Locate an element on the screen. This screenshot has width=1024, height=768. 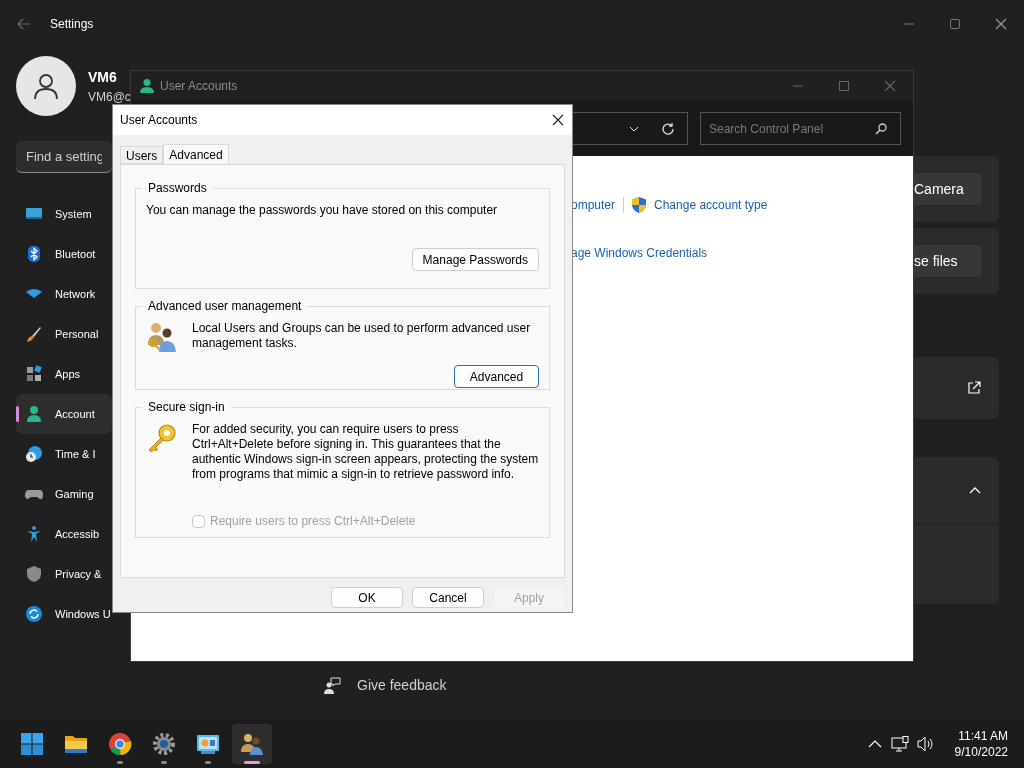
close-icon is located at coordinates (558, 120).